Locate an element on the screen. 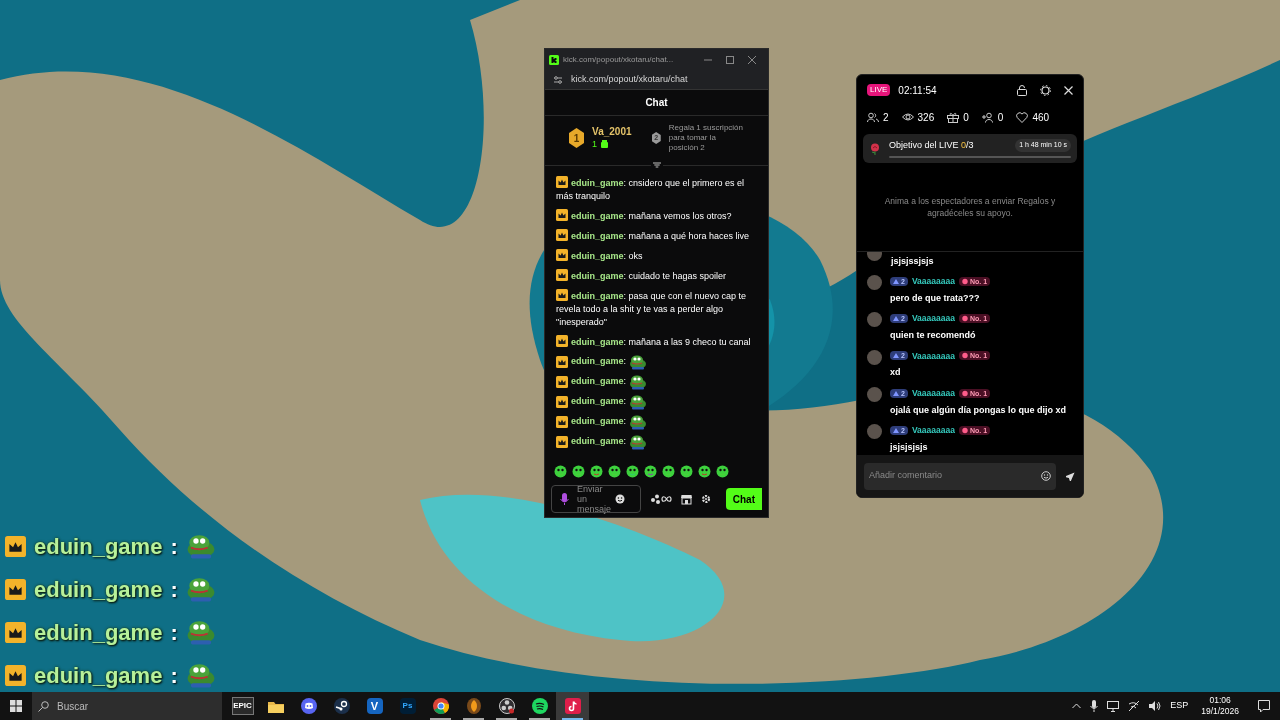 This screenshot has height=720, width=1280. tiktok-logo-icon is located at coordinates (572, 706).